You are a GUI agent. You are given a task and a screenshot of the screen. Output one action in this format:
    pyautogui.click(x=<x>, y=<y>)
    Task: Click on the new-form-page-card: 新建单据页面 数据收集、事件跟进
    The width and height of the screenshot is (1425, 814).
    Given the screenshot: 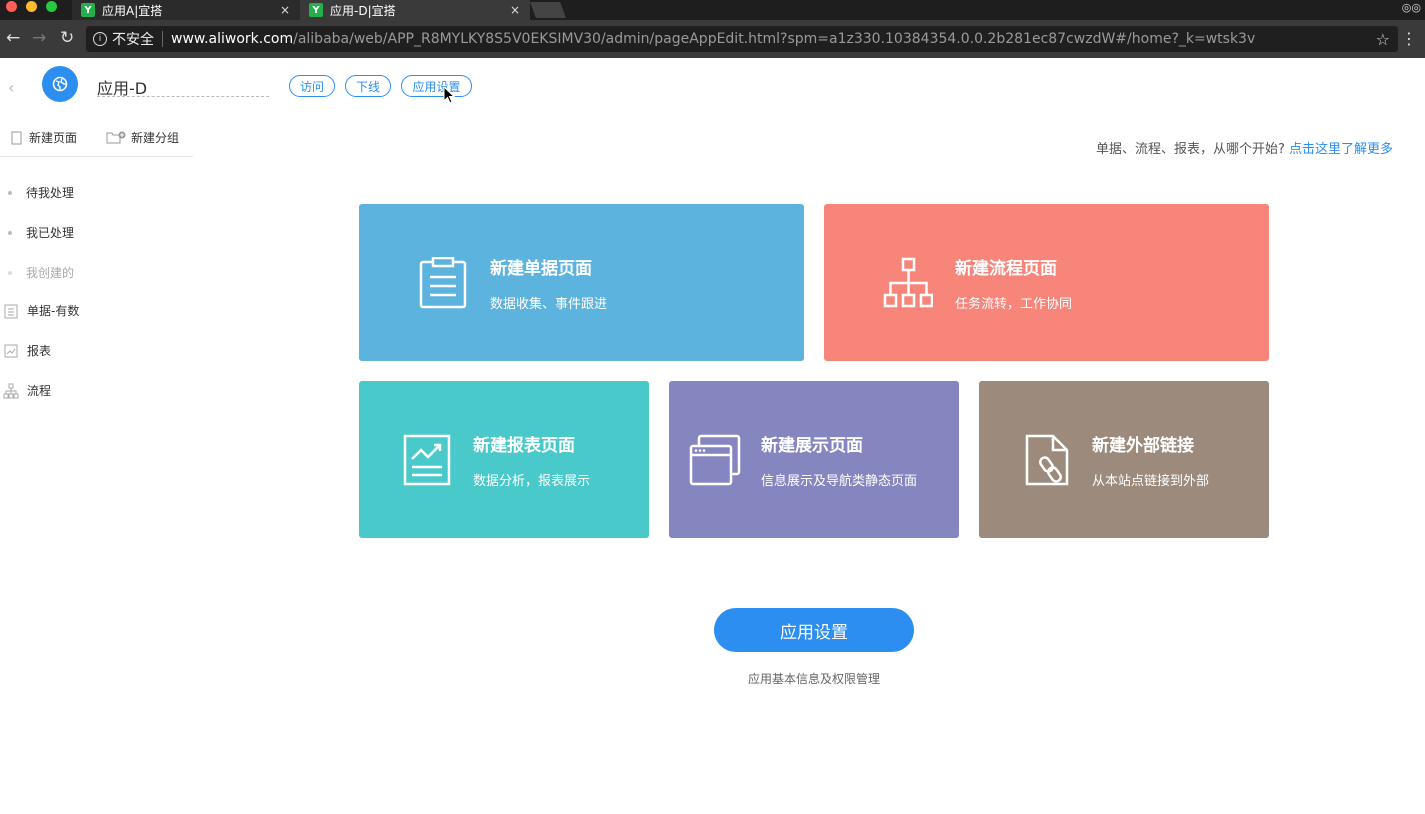 What is the action you would take?
    pyautogui.click(x=581, y=282)
    